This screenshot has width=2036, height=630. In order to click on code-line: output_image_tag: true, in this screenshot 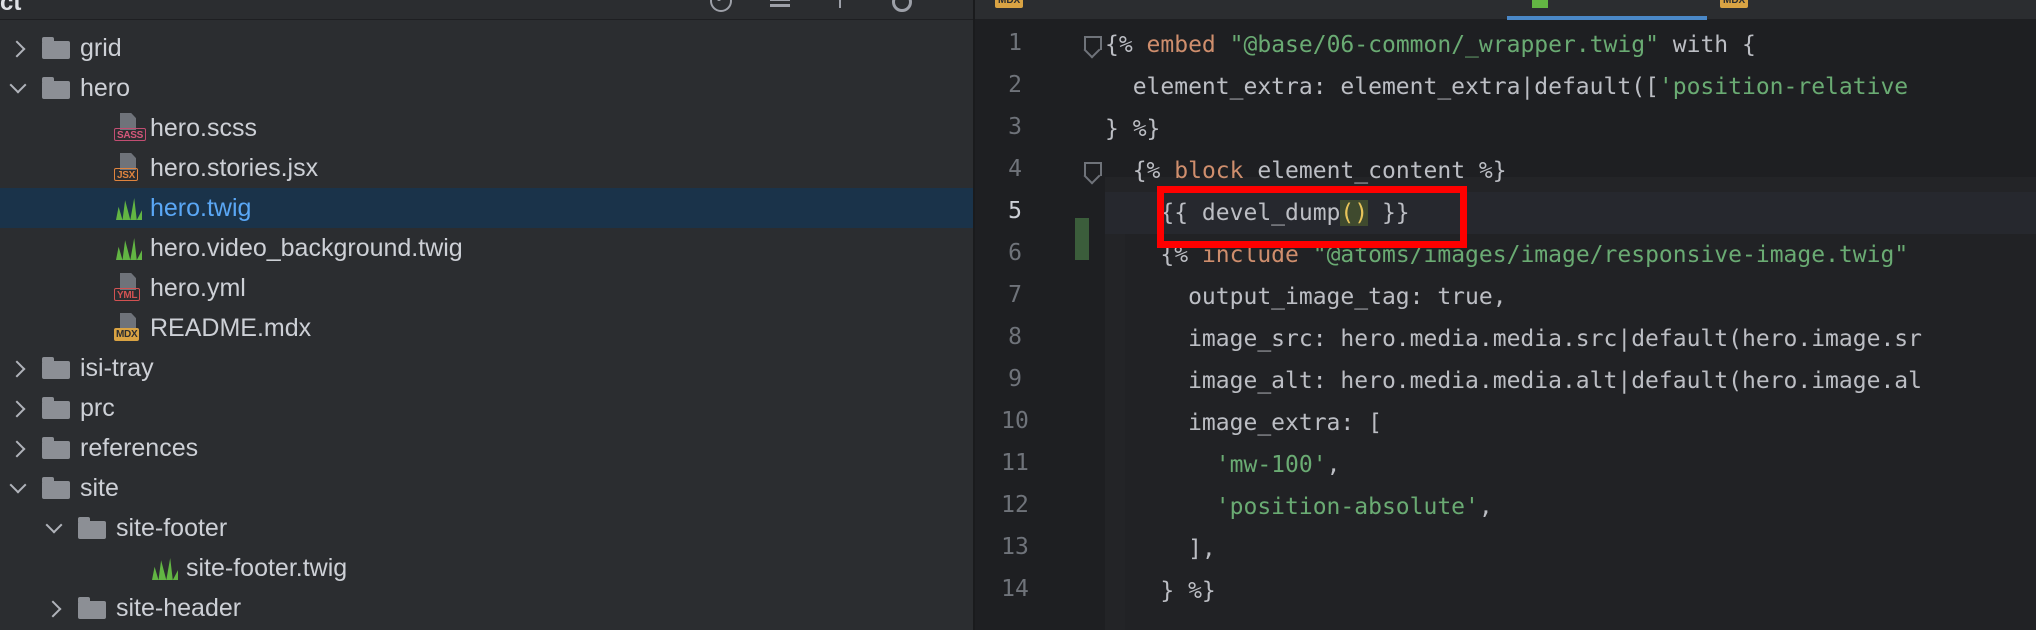, I will do `click(1306, 297)`.